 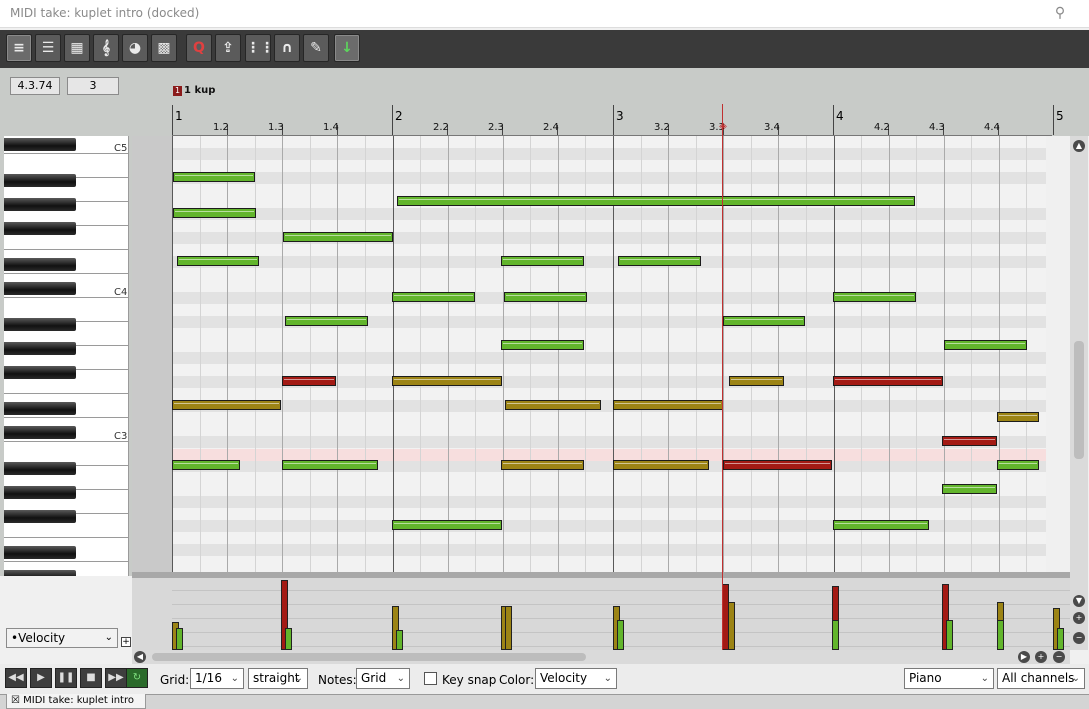 What do you see at coordinates (41, 678) in the screenshot?
I see `play-button: ▶` at bounding box center [41, 678].